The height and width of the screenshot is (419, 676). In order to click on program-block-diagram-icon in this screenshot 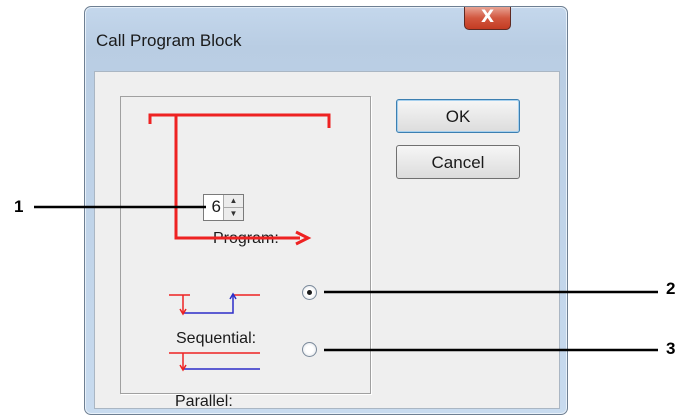, I will do `click(239, 179)`.